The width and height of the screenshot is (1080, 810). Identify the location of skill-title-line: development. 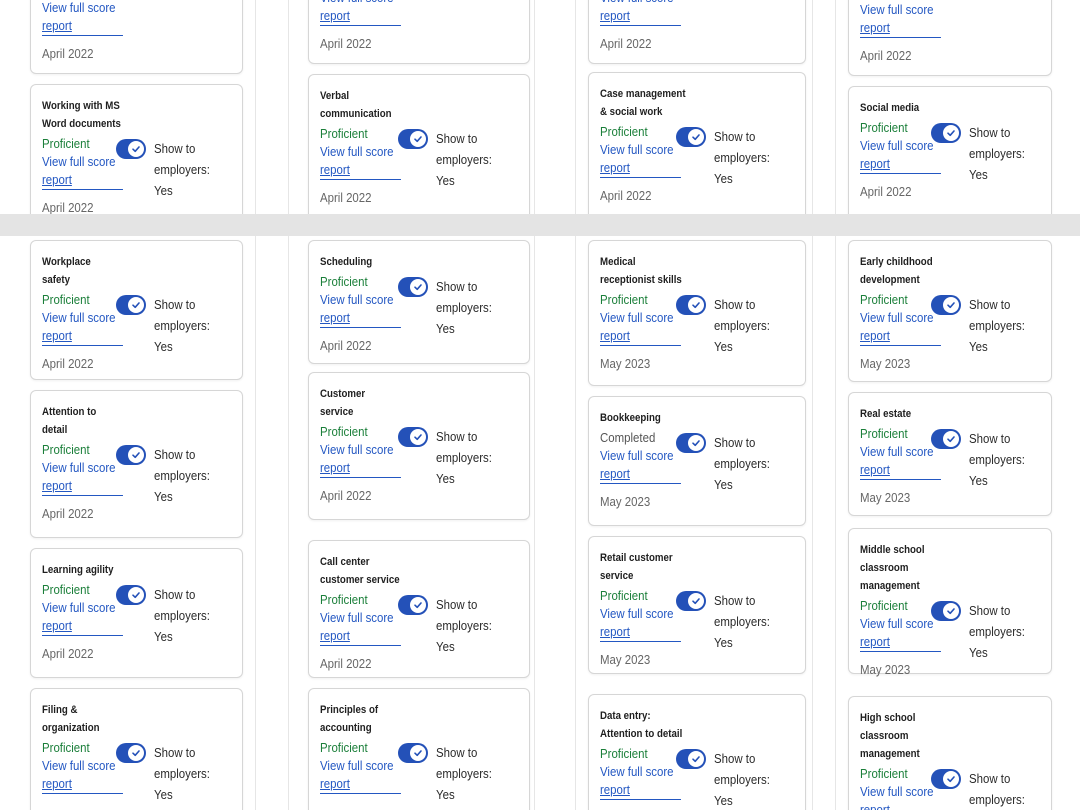
(890, 280).